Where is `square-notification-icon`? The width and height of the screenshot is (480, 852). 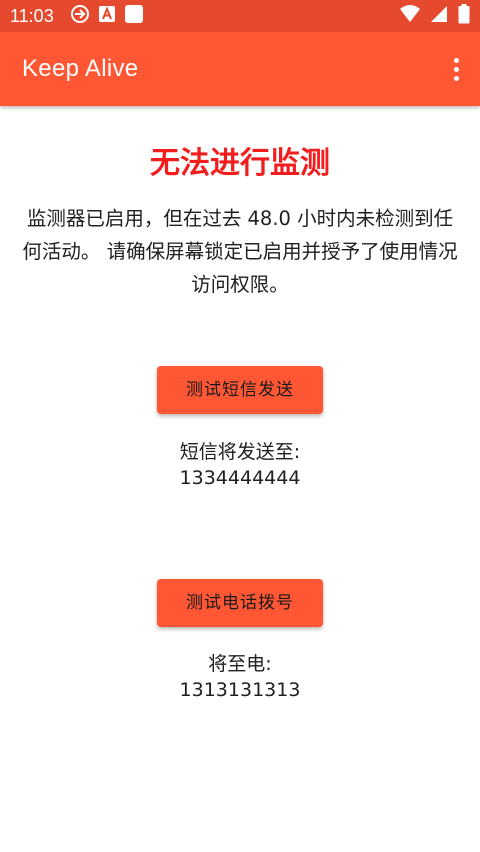 square-notification-icon is located at coordinates (134, 16).